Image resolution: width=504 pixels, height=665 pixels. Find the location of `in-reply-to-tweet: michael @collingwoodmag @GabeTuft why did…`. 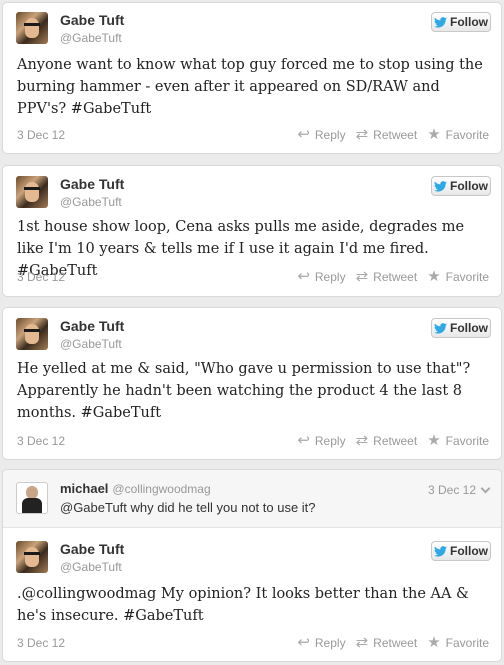

in-reply-to-tweet: michael @collingwoodmag @GabeTuft why did… is located at coordinates (252, 498).